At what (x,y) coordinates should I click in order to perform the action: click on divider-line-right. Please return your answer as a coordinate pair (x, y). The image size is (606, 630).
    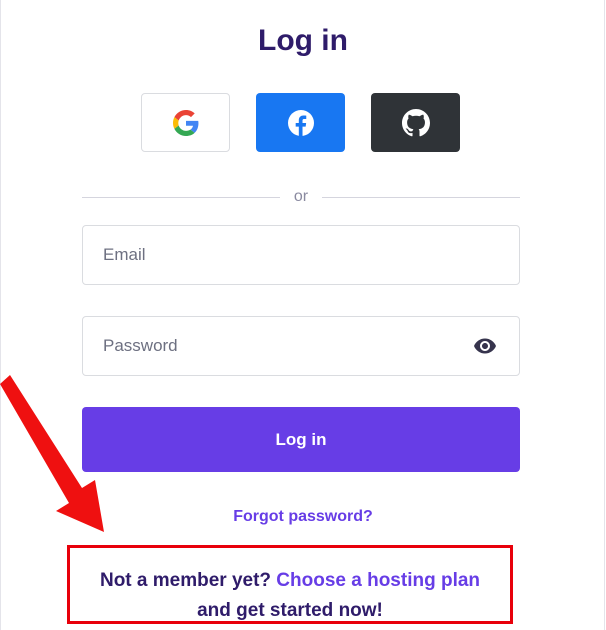
    Looking at the image, I should click on (421, 197).